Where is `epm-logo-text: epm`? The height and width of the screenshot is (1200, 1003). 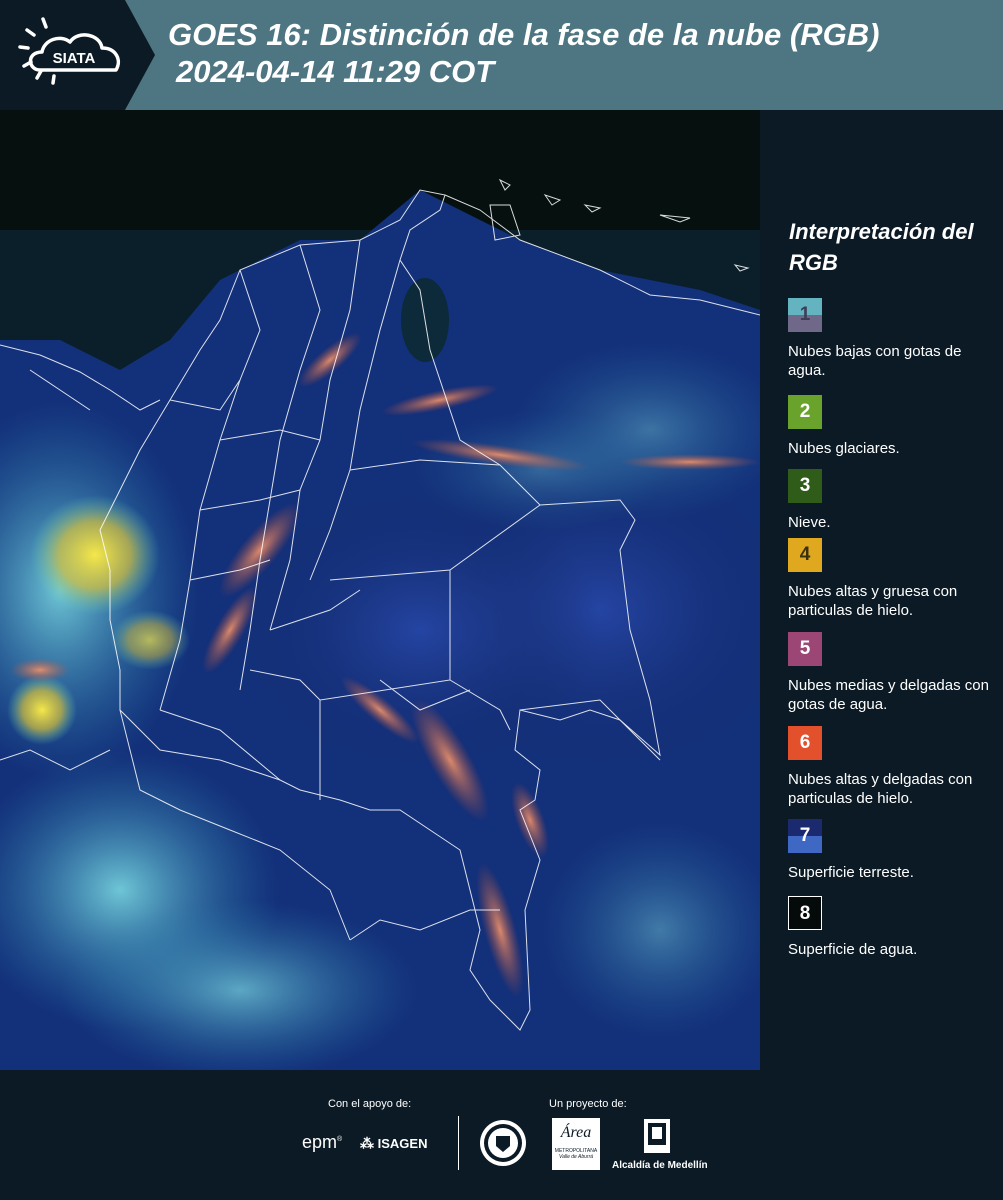
epm-logo-text: epm is located at coordinates (320, 1142).